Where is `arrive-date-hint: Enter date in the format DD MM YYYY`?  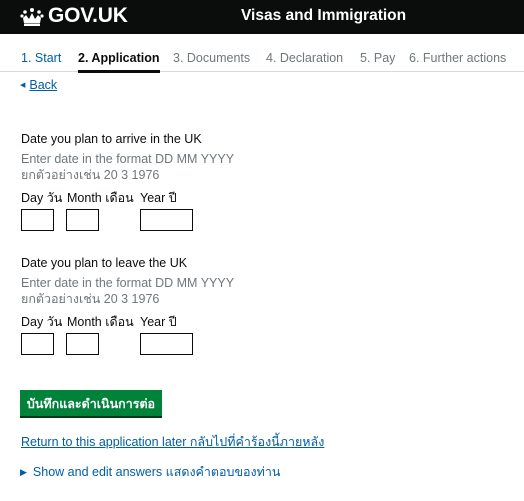 arrive-date-hint: Enter date in the format DD MM YYYY is located at coordinates (128, 159).